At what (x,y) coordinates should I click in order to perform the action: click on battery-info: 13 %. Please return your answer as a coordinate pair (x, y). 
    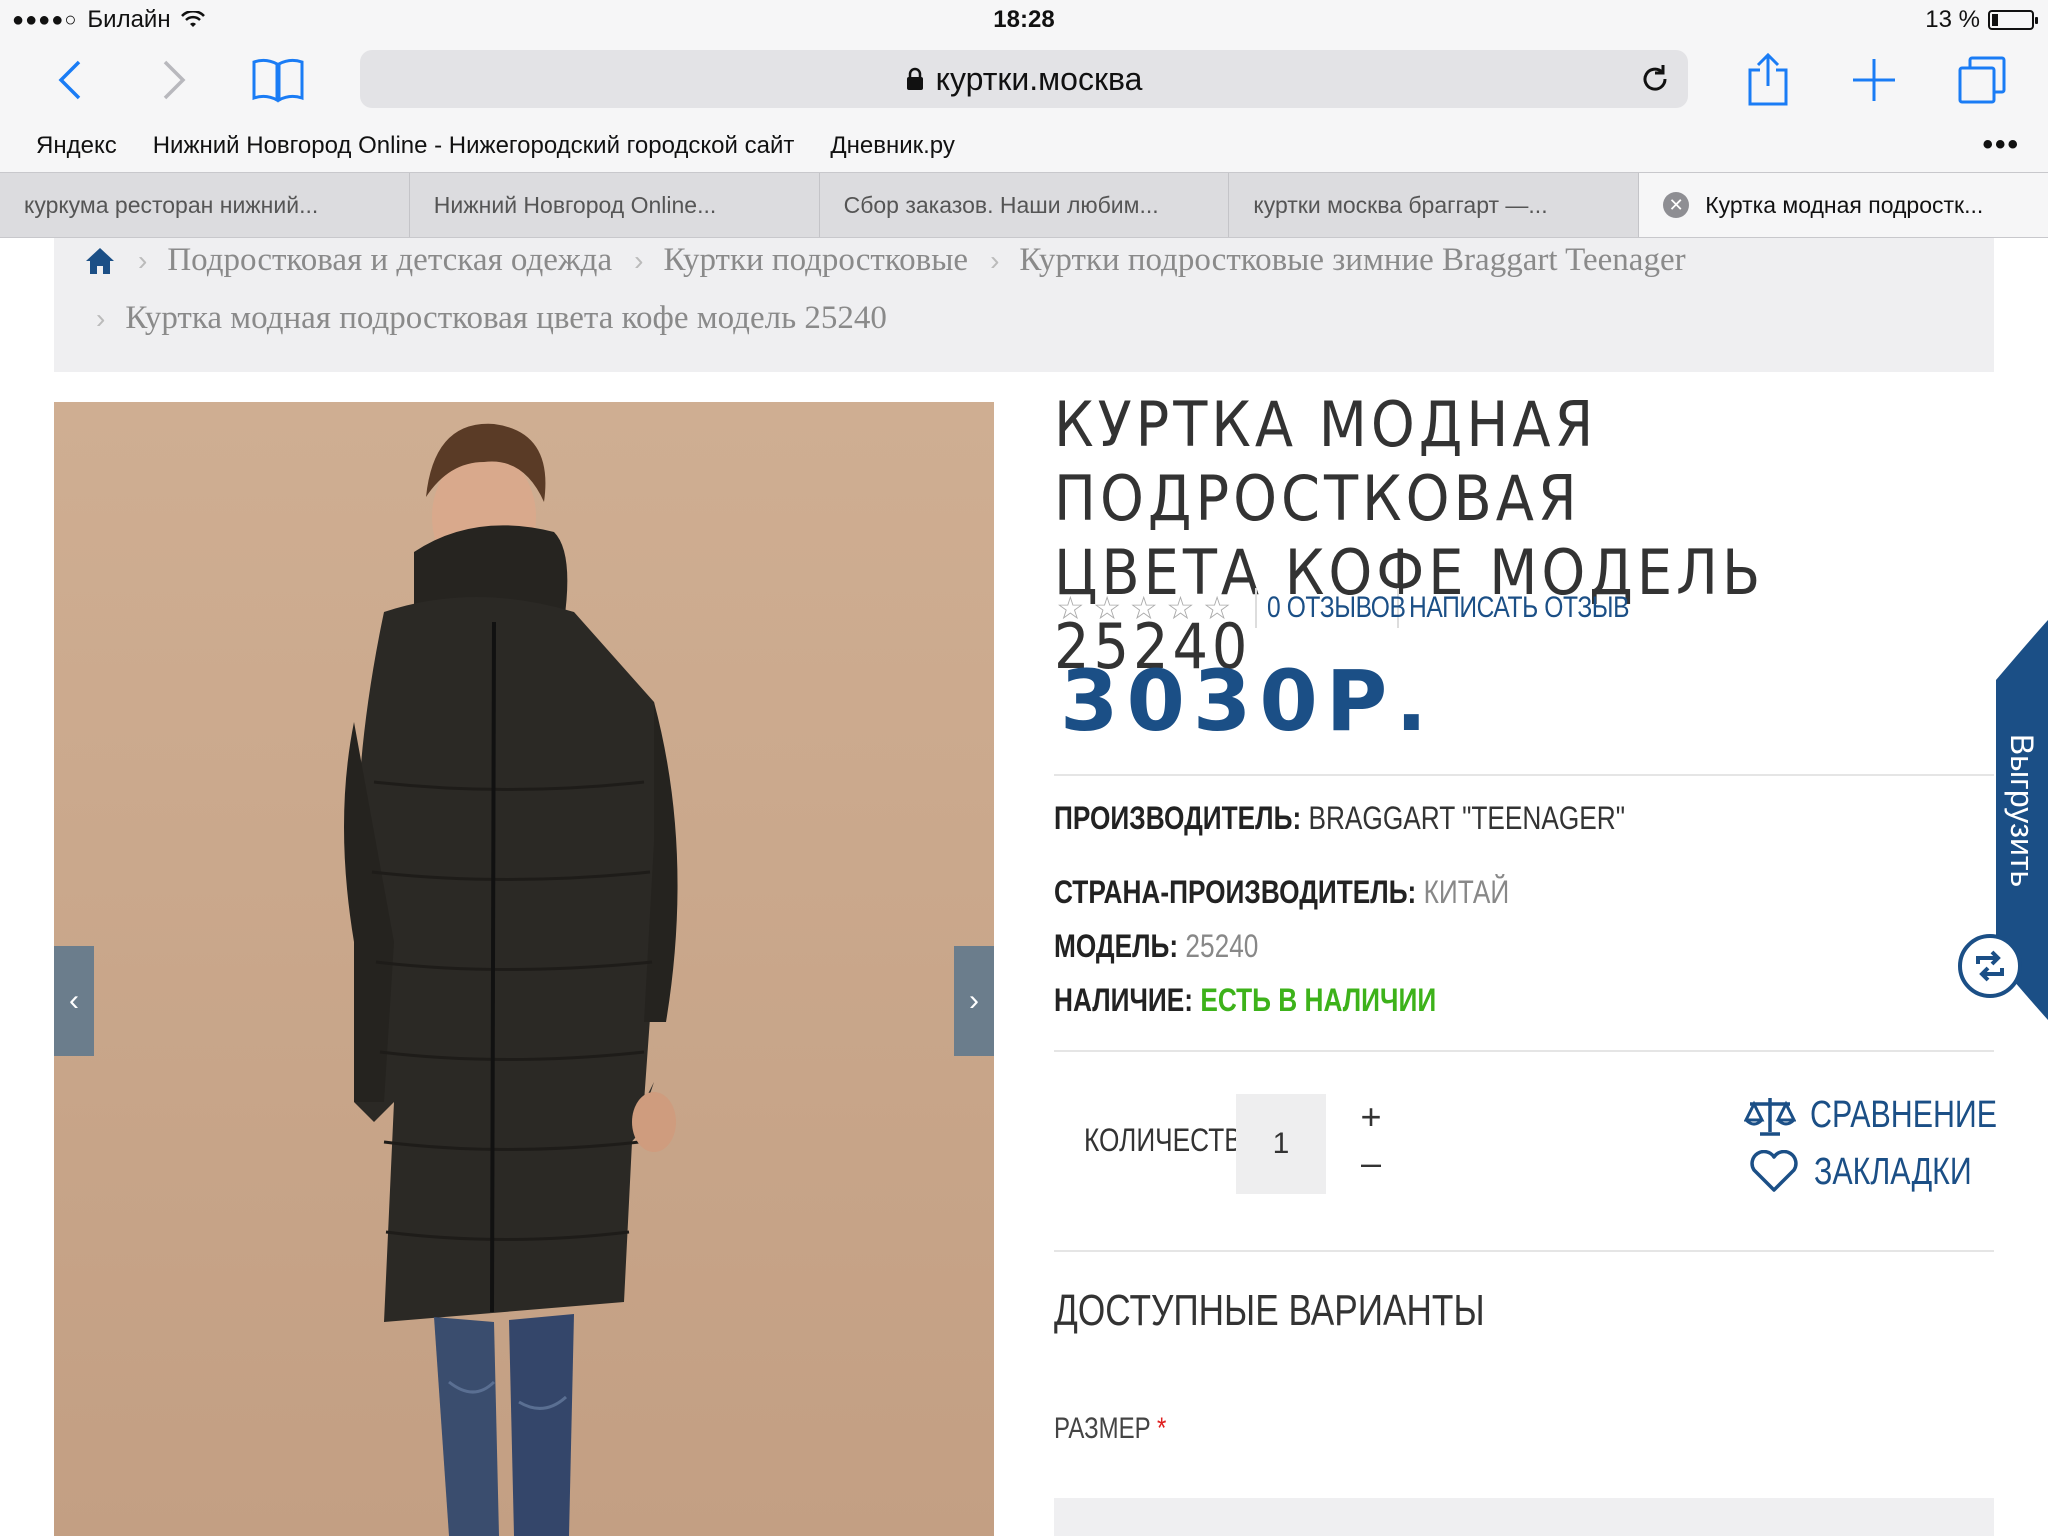
    Looking at the image, I should click on (1981, 20).